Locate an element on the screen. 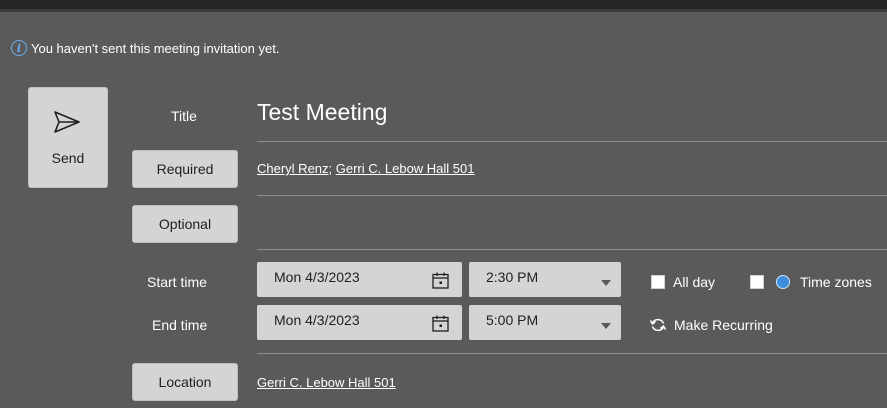 The width and height of the screenshot is (887, 408). required-attendees-field: Cheryl Renz; Gerri C. Lebow Hall 501 is located at coordinates (366, 168).